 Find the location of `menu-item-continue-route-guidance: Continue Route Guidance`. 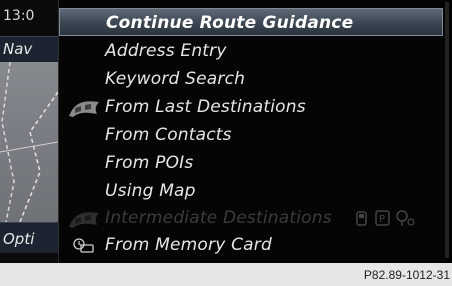

menu-item-continue-route-guidance: Continue Route Guidance is located at coordinates (251, 22).